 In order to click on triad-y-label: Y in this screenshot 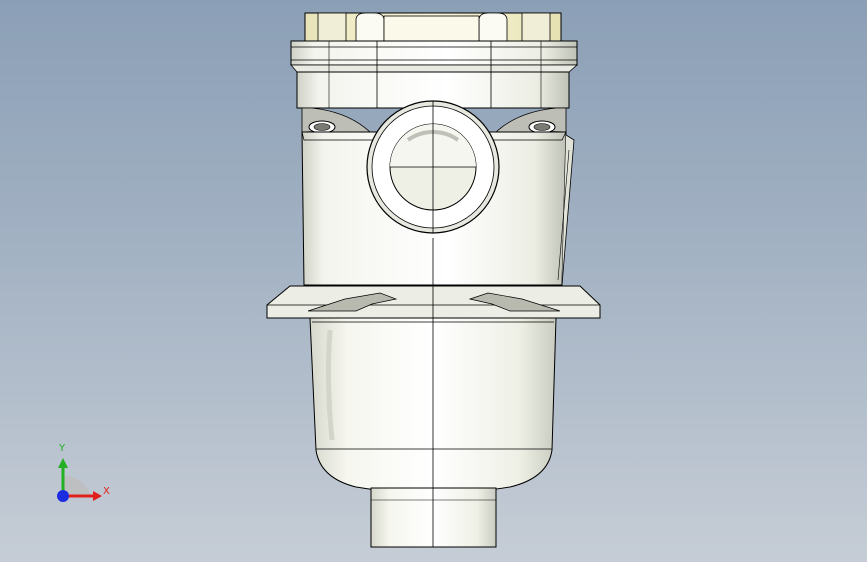, I will do `click(62, 448)`.